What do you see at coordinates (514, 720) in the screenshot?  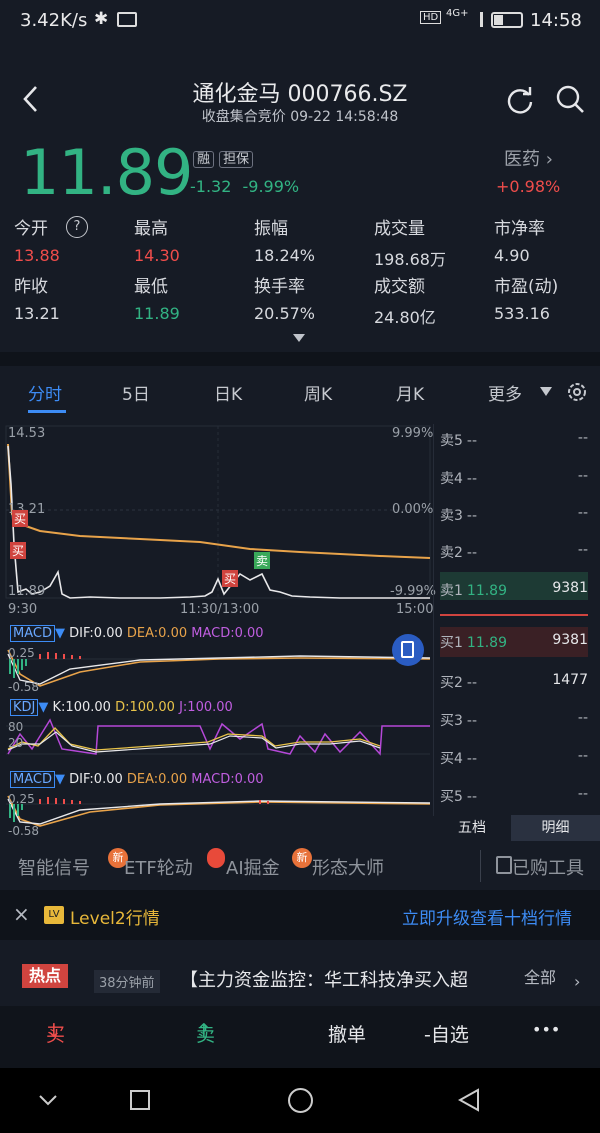 I see `bid-level-row: 买3 -- --` at bounding box center [514, 720].